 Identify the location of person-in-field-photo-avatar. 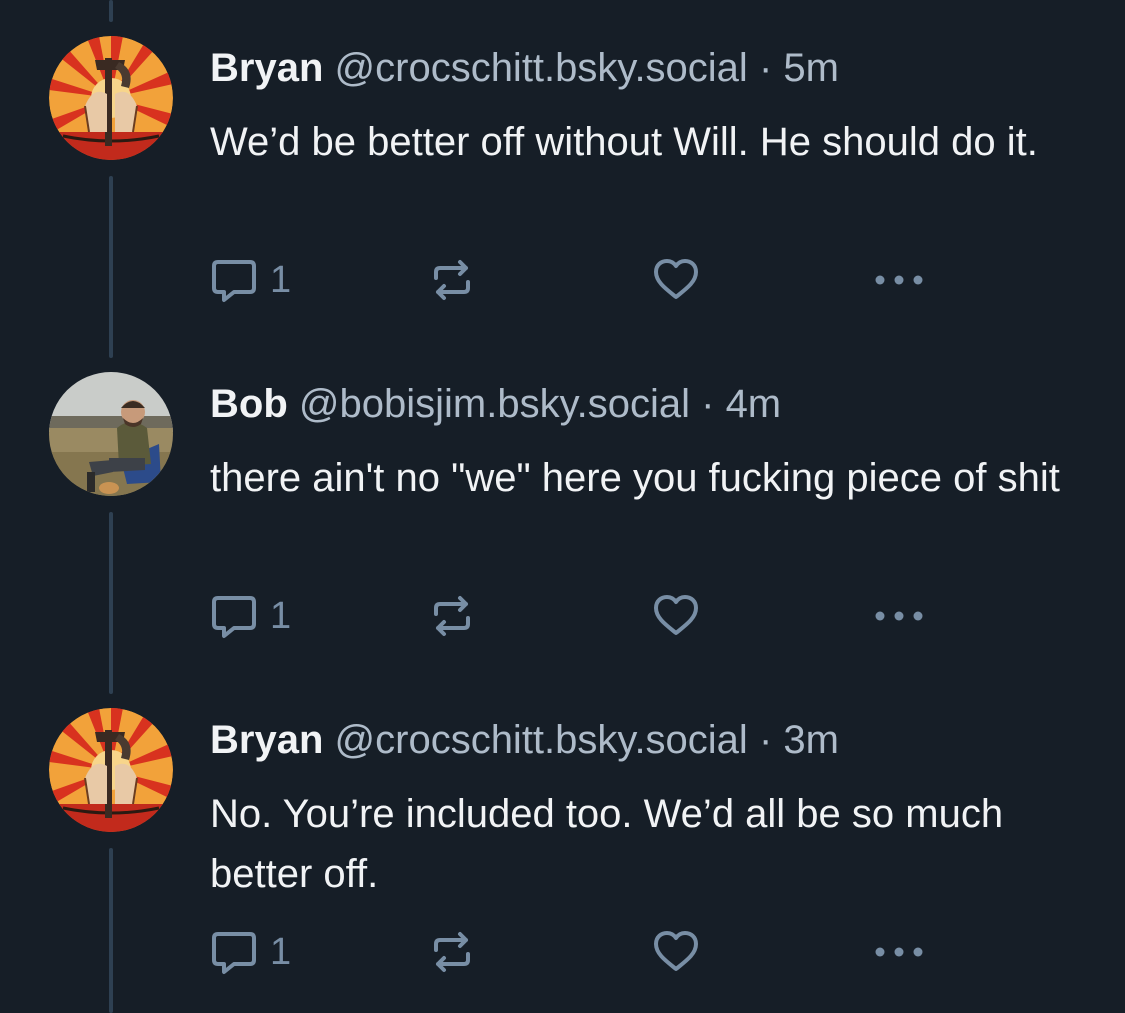
(111, 434).